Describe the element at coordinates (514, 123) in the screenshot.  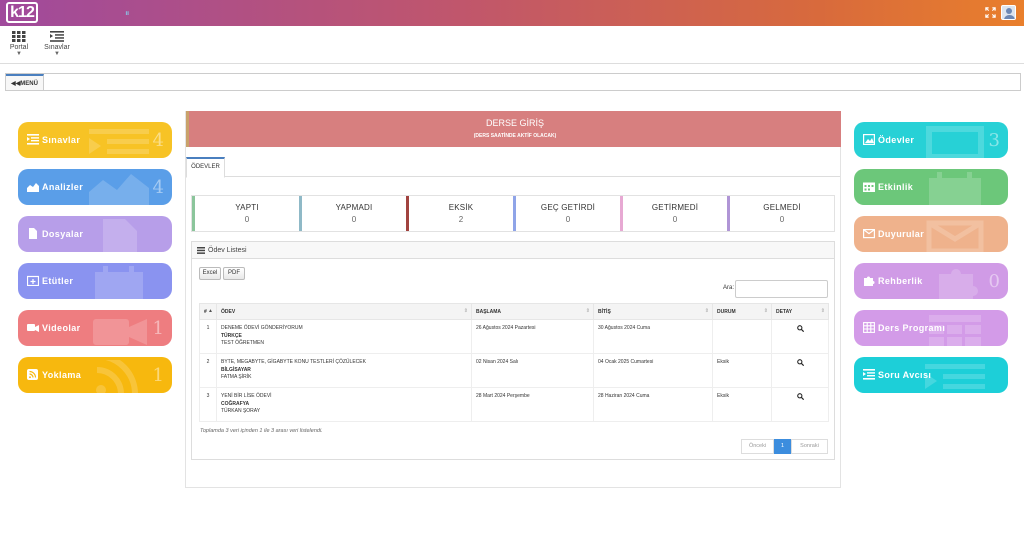
I see `derse-giris-title: DERSE GİRİŞ` at that location.